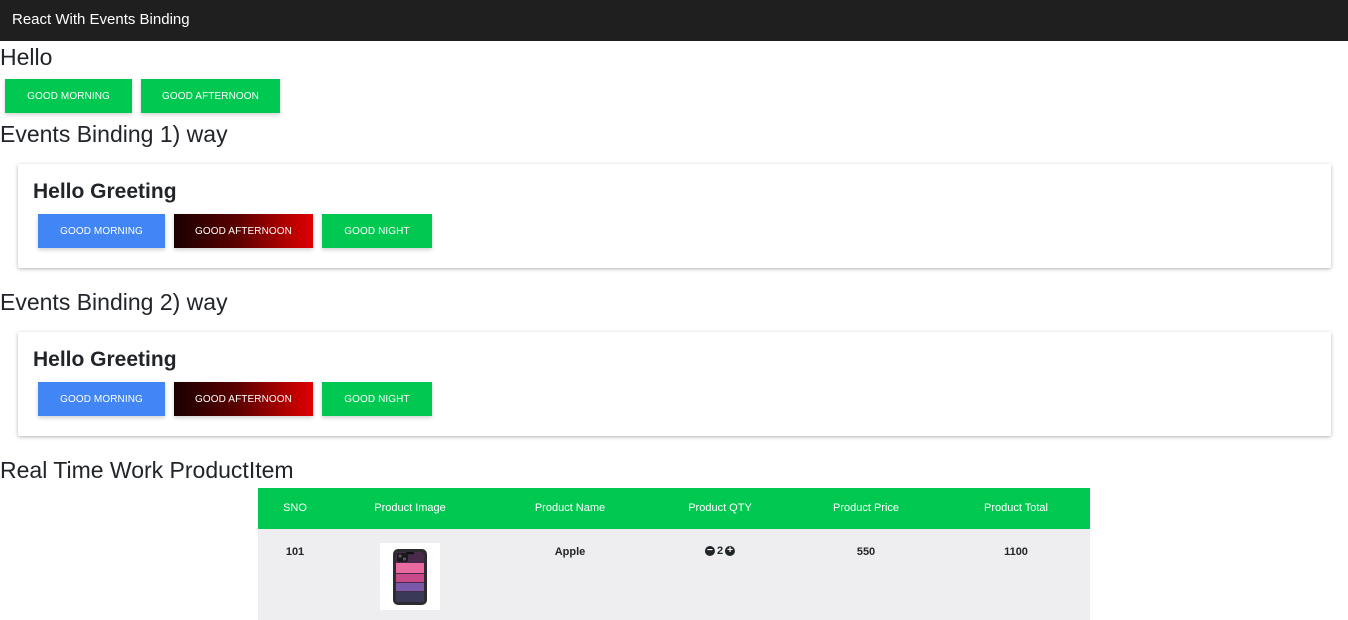  Describe the element at coordinates (674, 574) in the screenshot. I see `table-row: 101 Apple − 2 + 550 1100` at that location.